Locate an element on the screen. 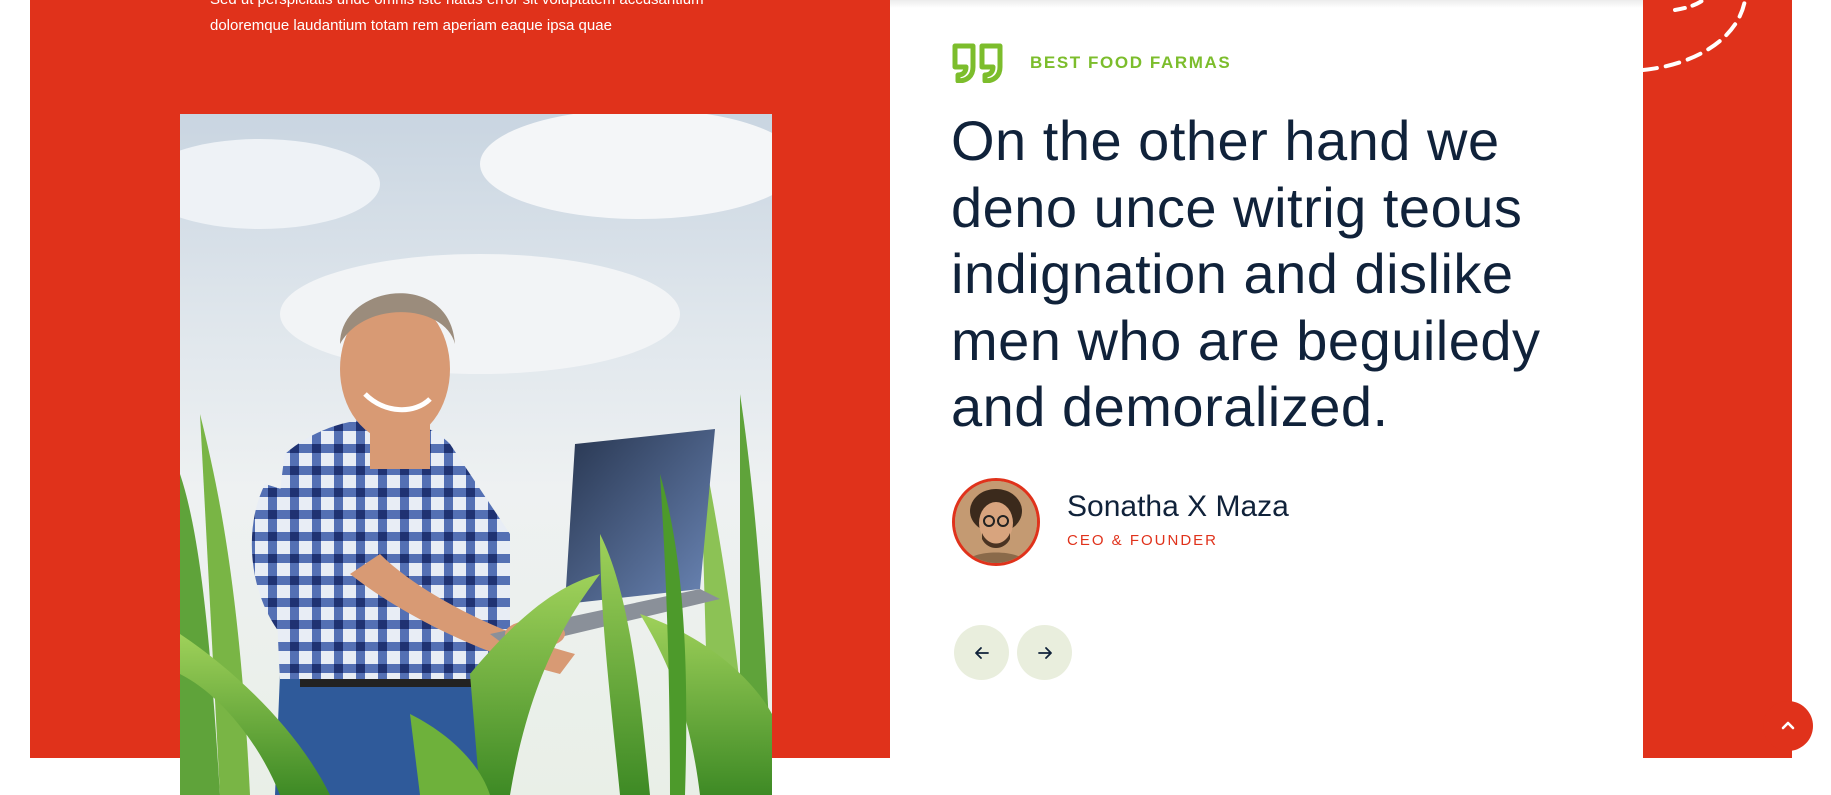 Image resolution: width=1831 pixels, height=795 pixels. scroll-to-top-button is located at coordinates (1788, 726).